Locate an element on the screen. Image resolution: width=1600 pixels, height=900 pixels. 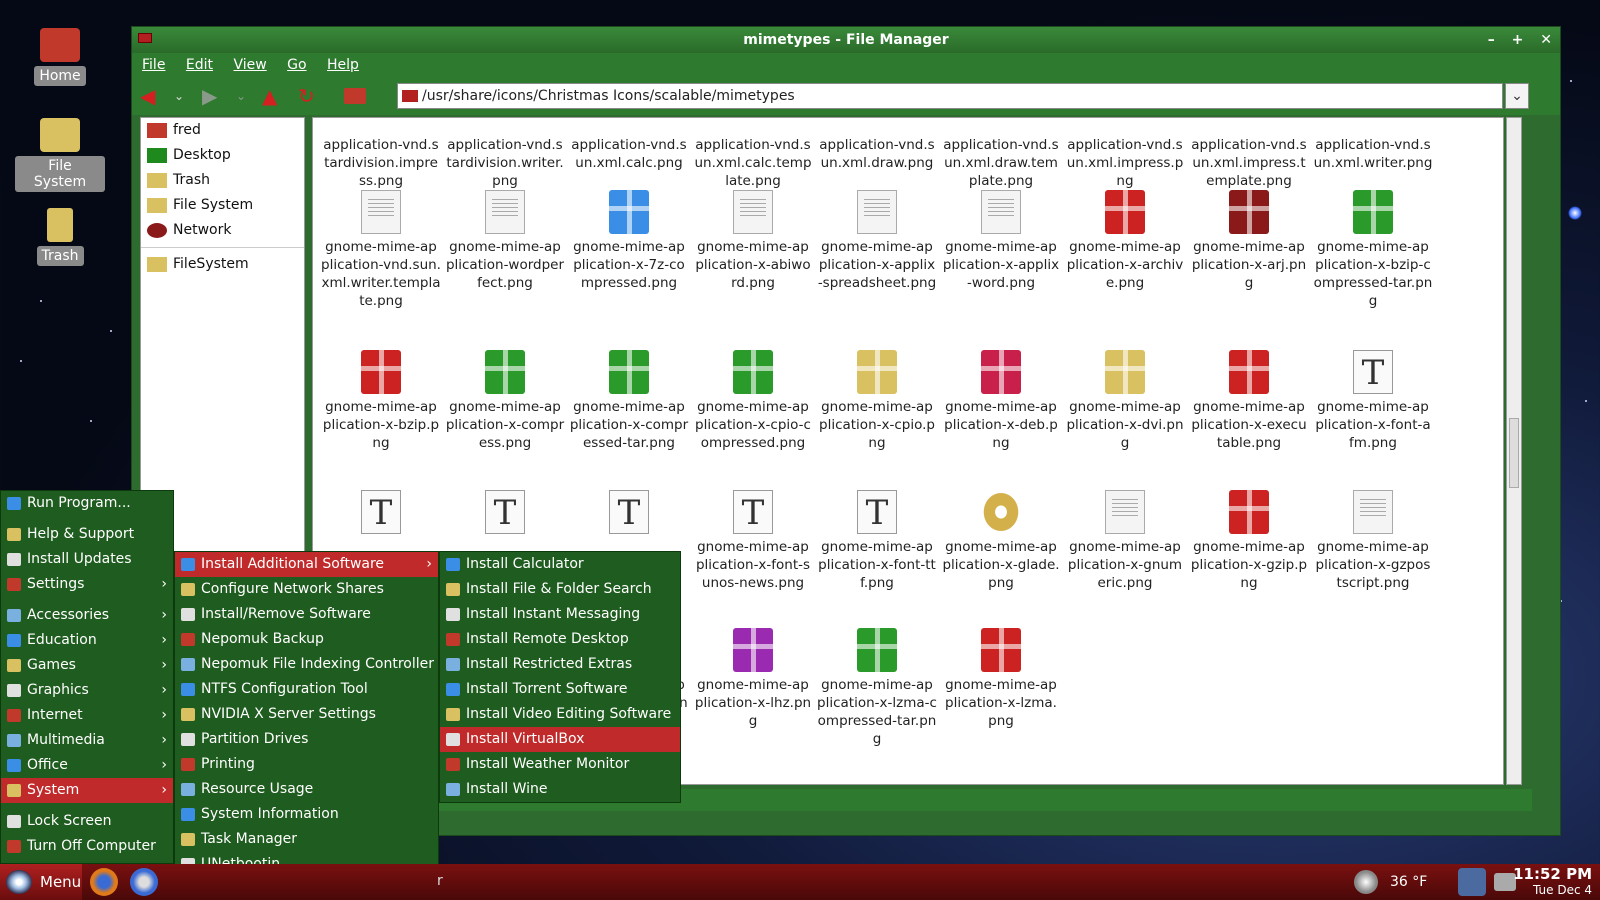
menu-item: Nepomuk Backup is located at coordinates (306, 639).